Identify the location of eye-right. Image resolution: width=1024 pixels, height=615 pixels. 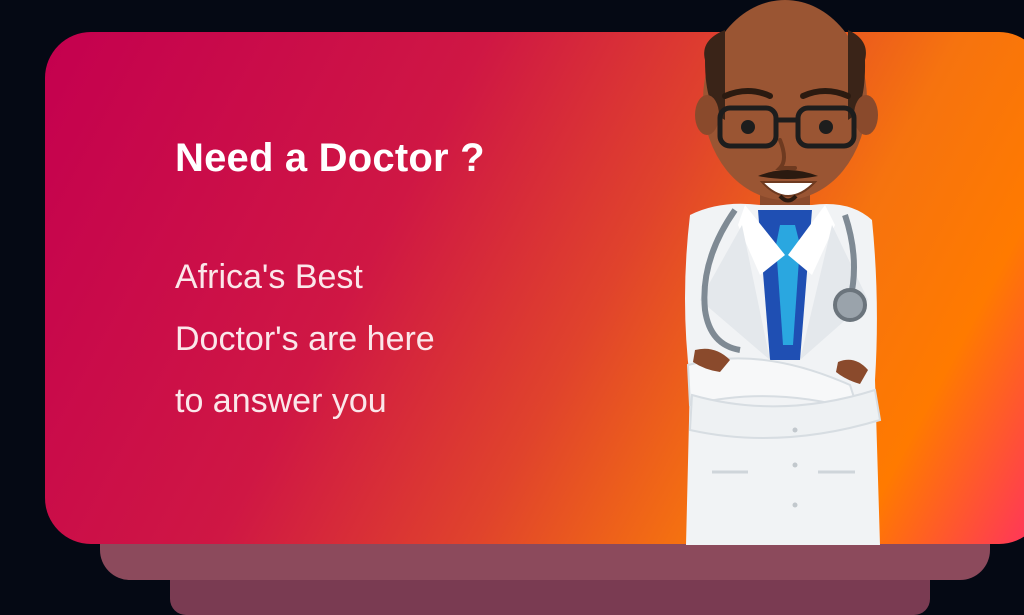
(826, 127).